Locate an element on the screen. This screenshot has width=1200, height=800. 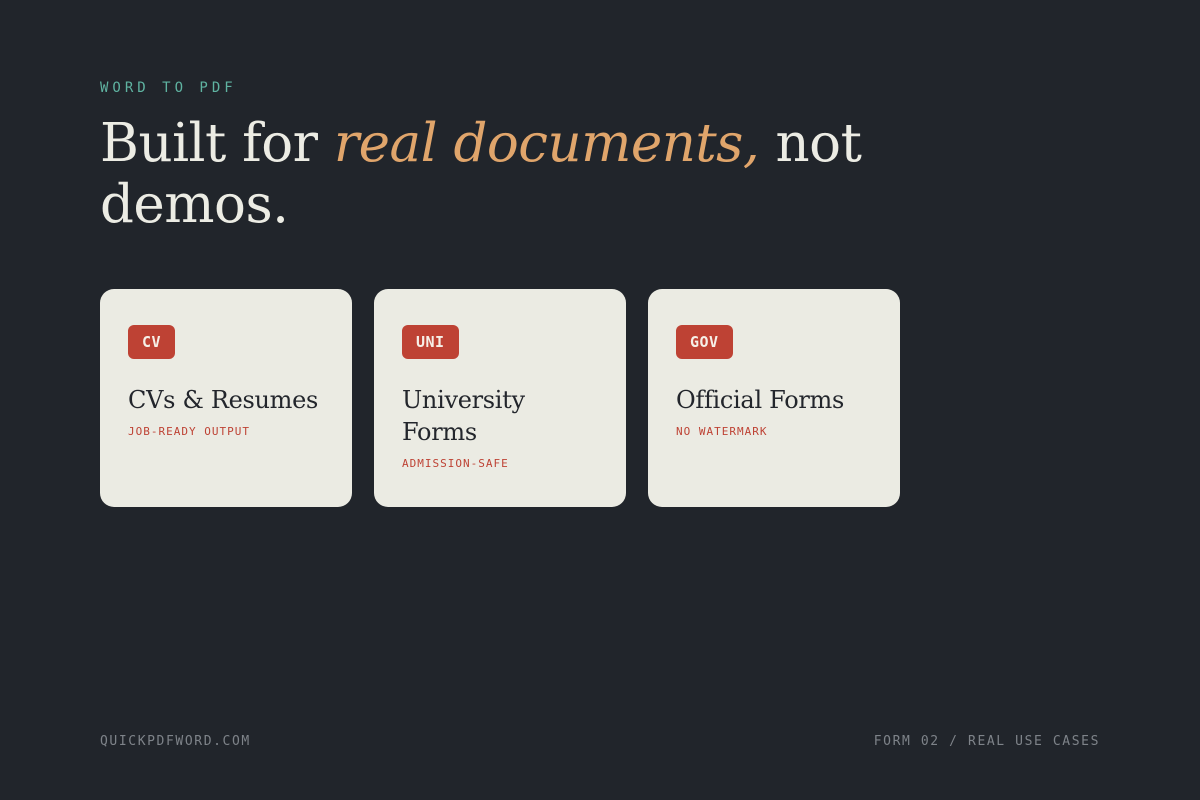
card-title: CVs & Resumes is located at coordinates (223, 400).